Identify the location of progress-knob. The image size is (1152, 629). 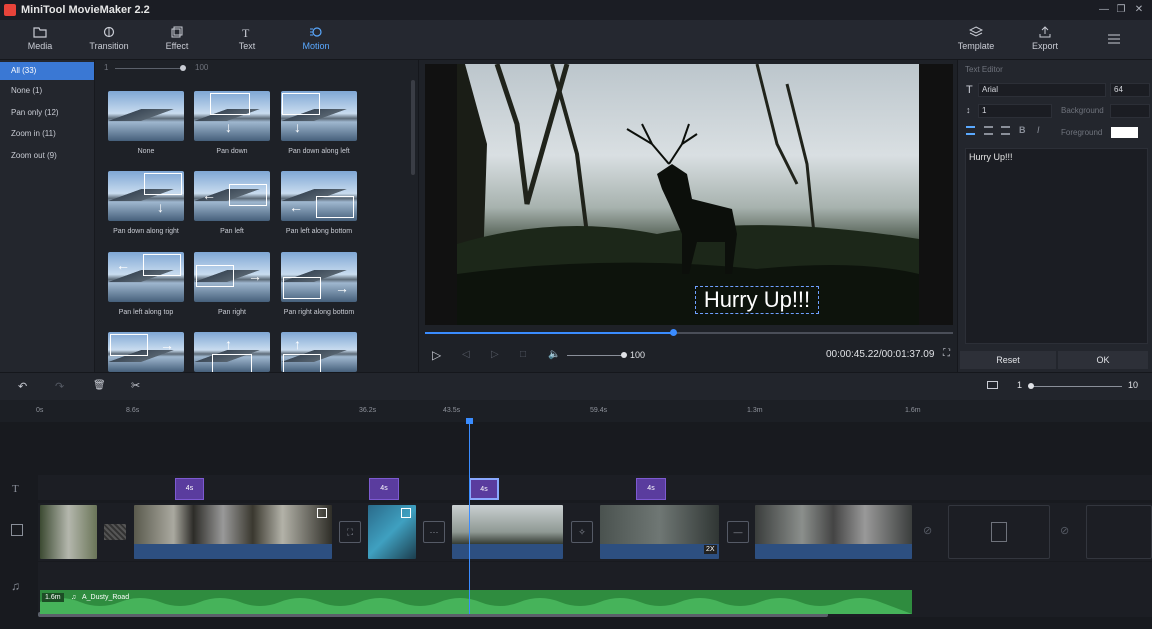
(673, 332).